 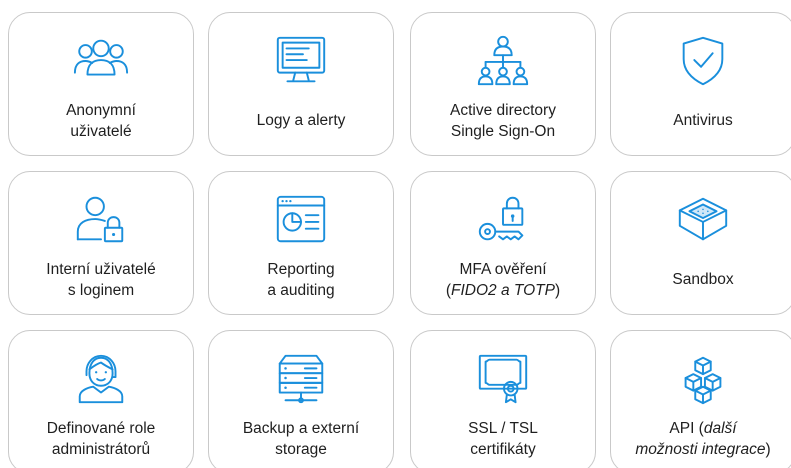 I want to click on card-backup-storage: Backup a externí storage, so click(x=301, y=399).